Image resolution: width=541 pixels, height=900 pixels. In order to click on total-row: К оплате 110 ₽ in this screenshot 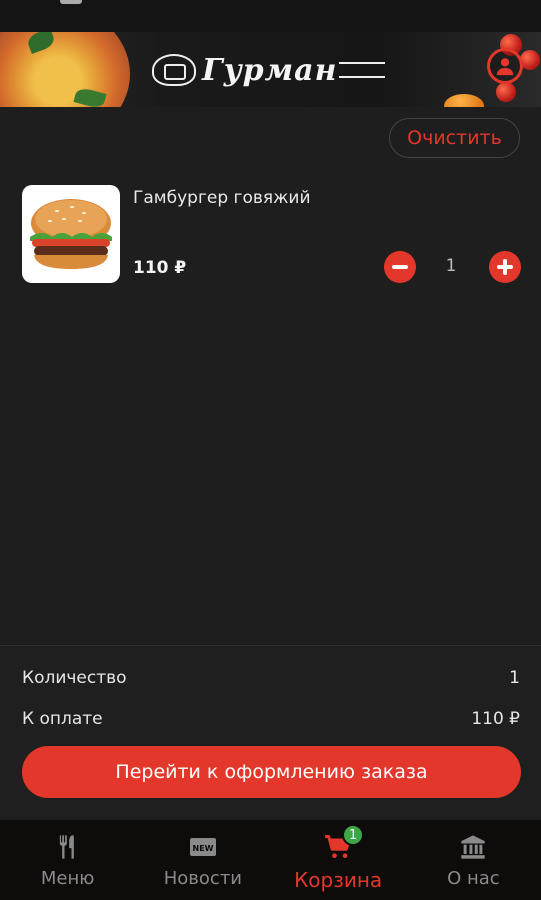, I will do `click(271, 719)`.